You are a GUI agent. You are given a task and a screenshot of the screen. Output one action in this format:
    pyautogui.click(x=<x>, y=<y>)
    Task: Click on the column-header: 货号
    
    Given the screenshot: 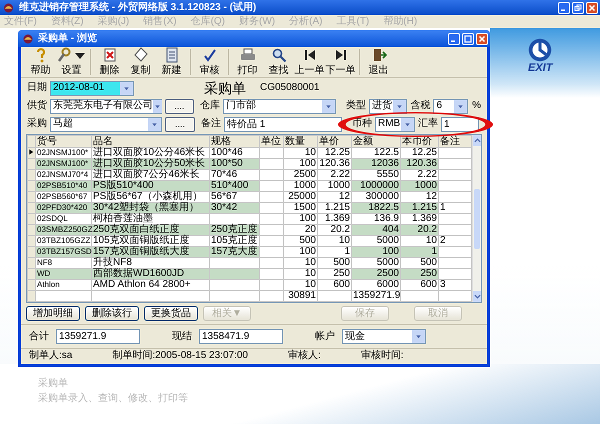 What is the action you would take?
    pyautogui.click(x=64, y=142)
    